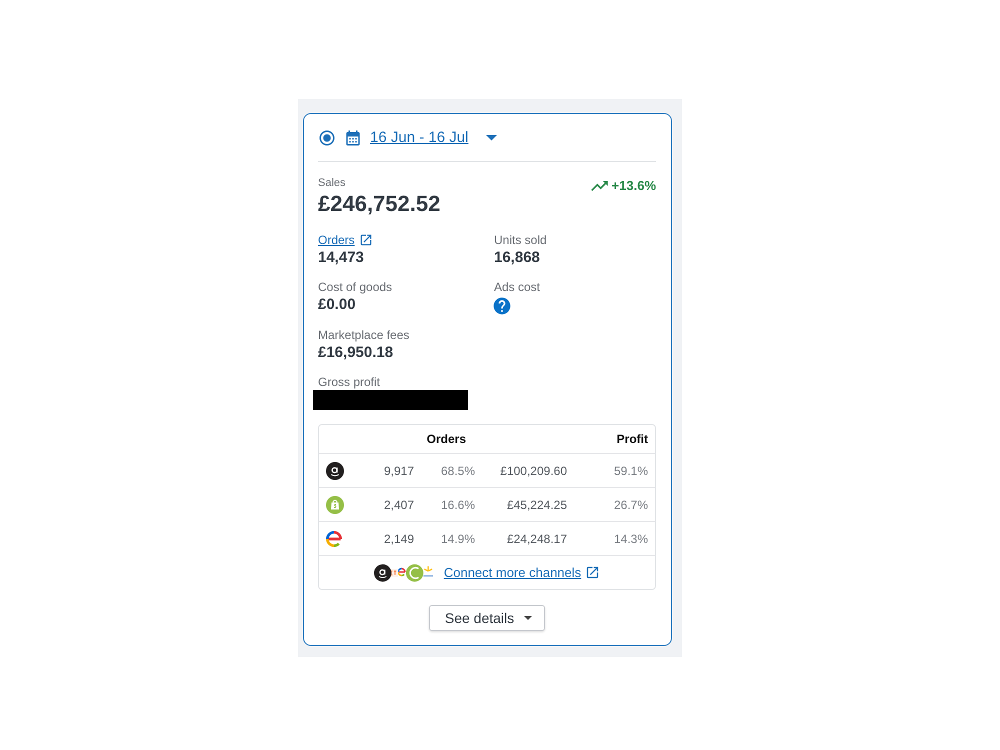  What do you see at coordinates (630, 505) in the screenshot?
I see `table-cell-text: 26.7%` at bounding box center [630, 505].